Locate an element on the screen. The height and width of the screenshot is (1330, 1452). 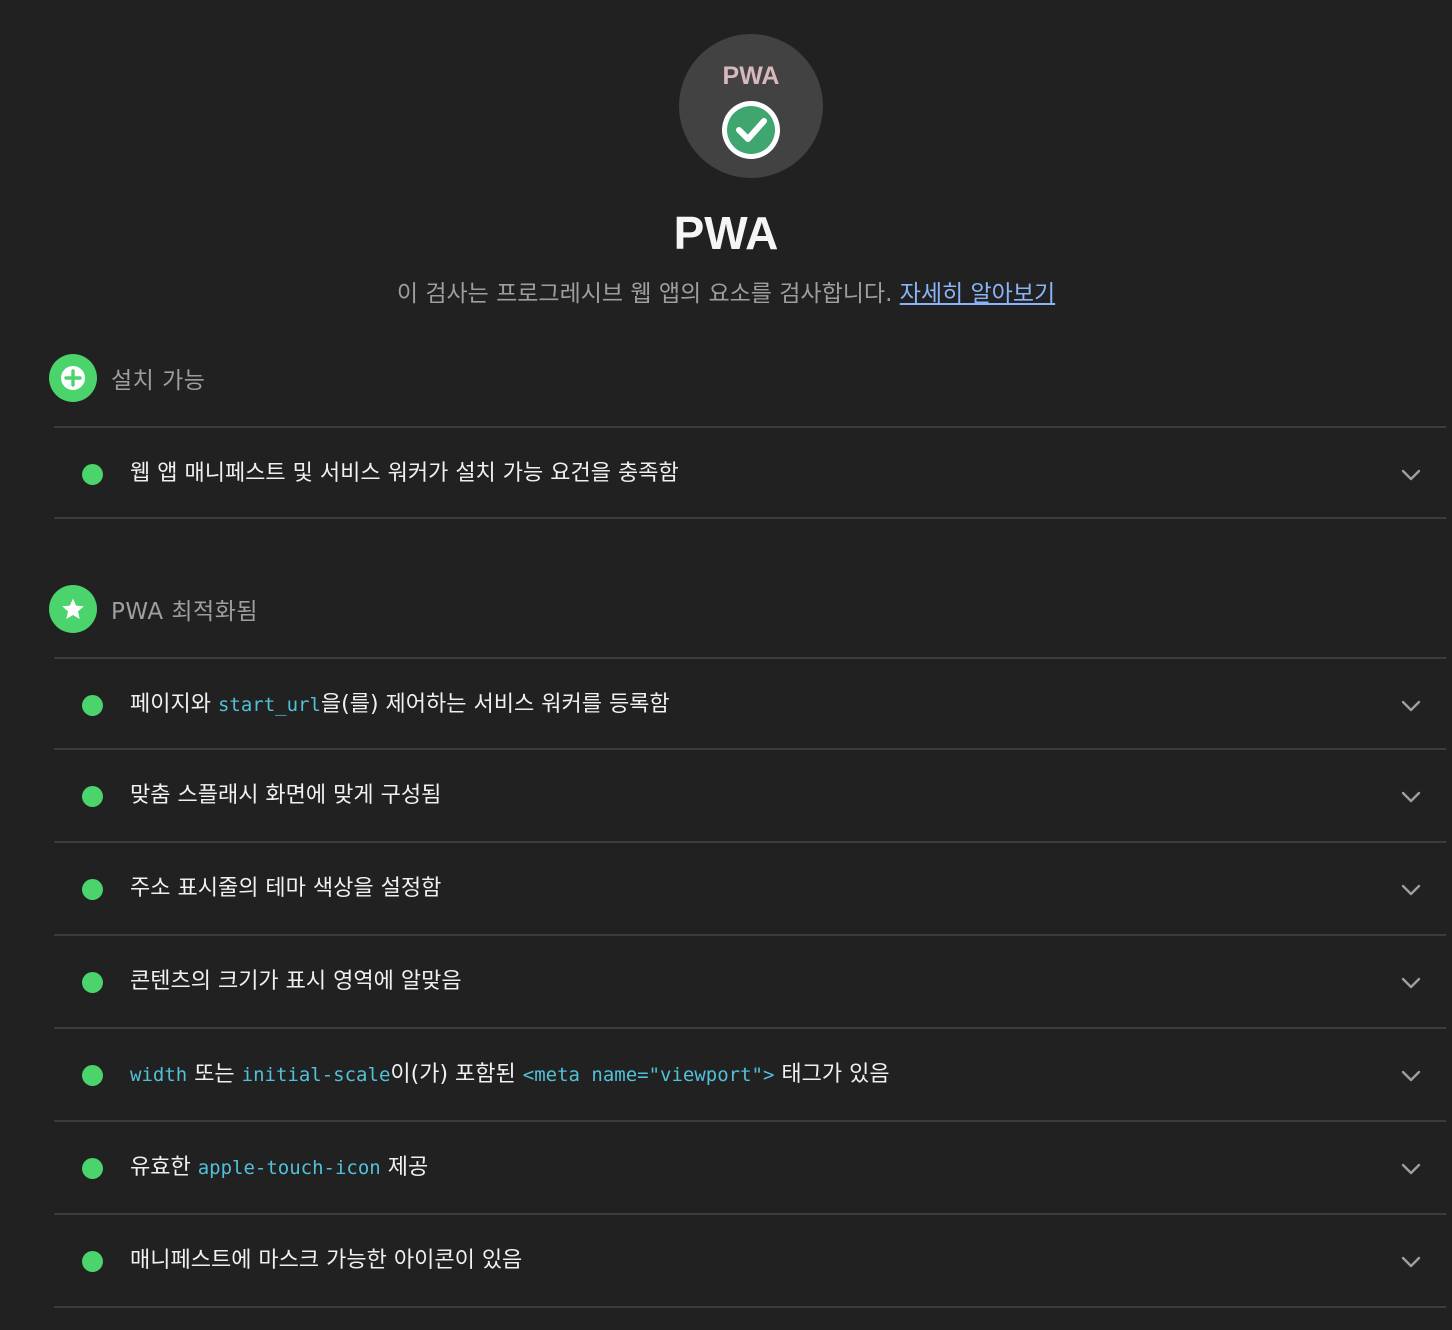
audit-row: 맞춤 스플래시 화면에 맞게 구성됨 is located at coordinates (750, 796).